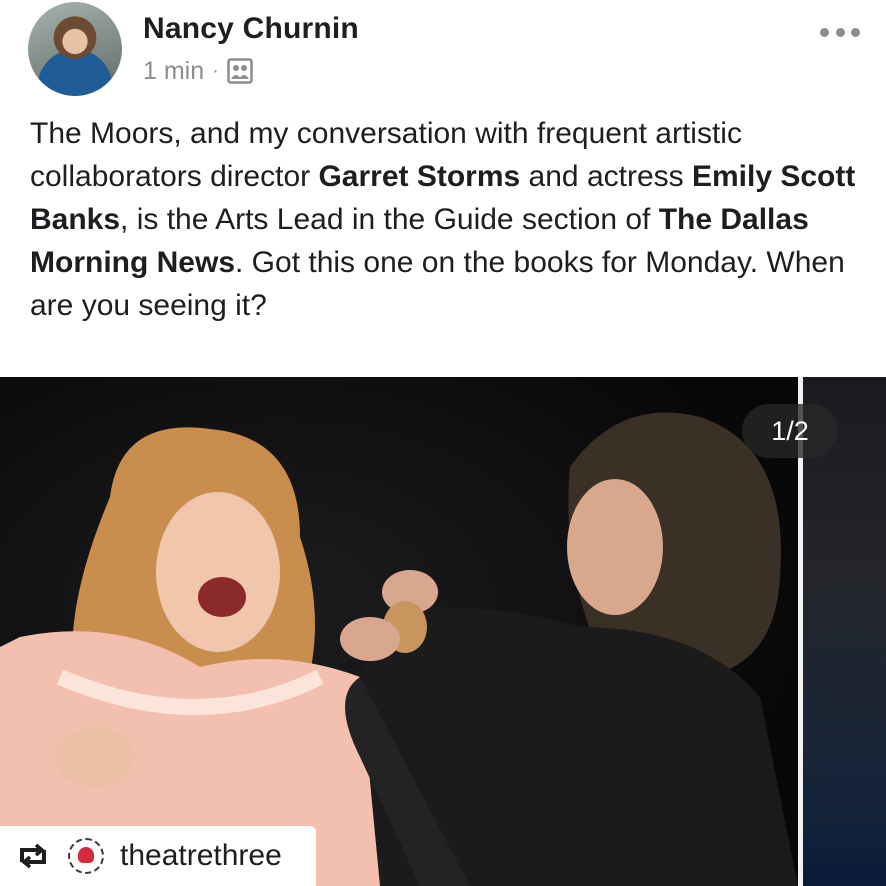 This screenshot has width=886, height=886. I want to click on repost-icon, so click(33, 856).